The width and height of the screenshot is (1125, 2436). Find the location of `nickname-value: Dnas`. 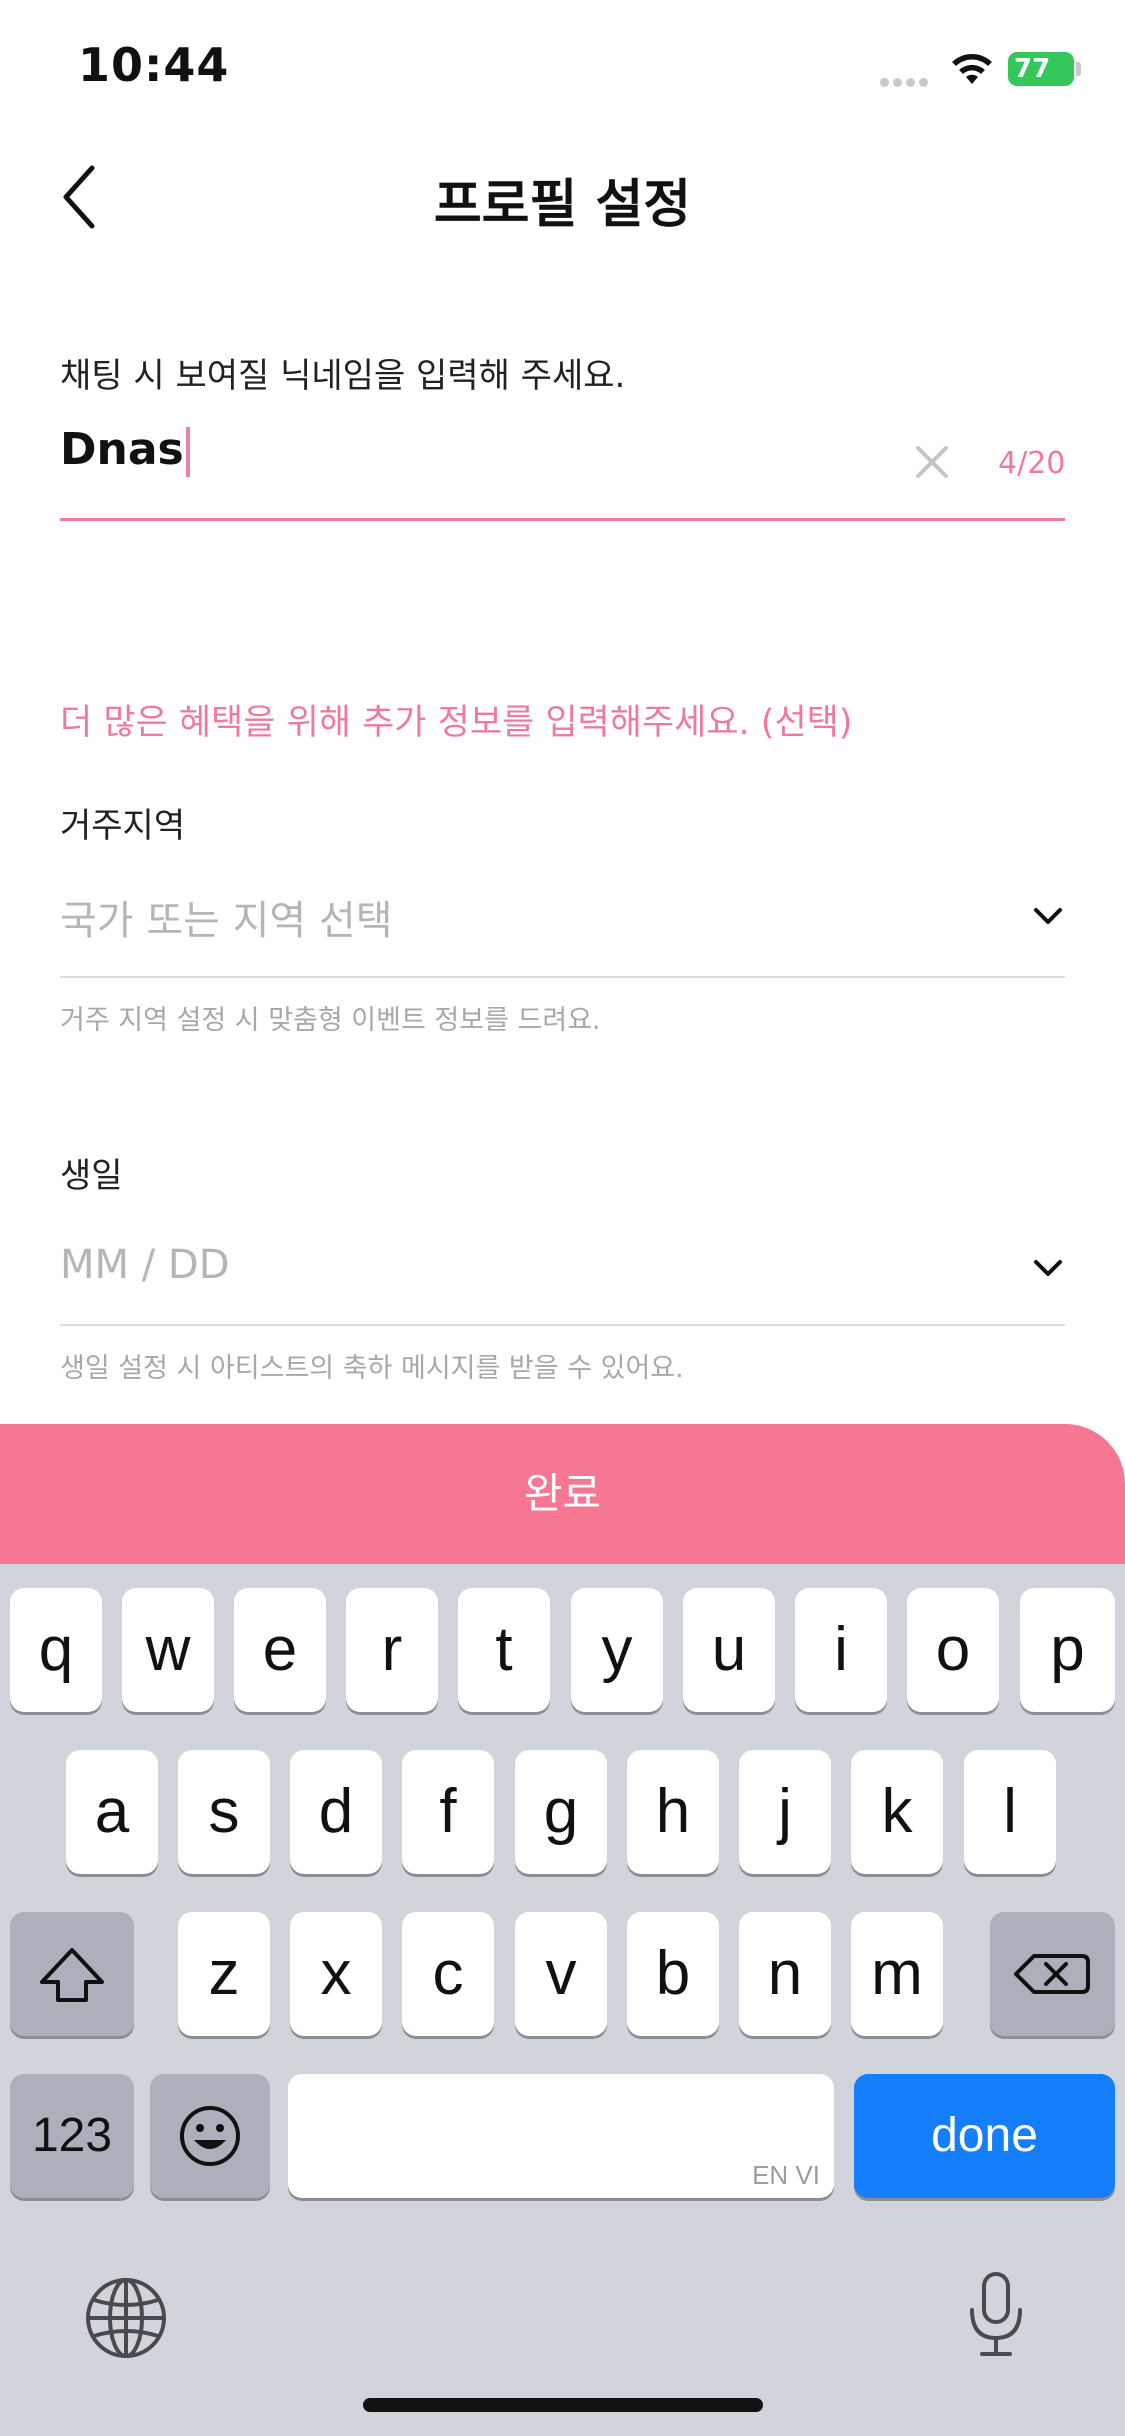

nickname-value: Dnas is located at coordinates (122, 449).